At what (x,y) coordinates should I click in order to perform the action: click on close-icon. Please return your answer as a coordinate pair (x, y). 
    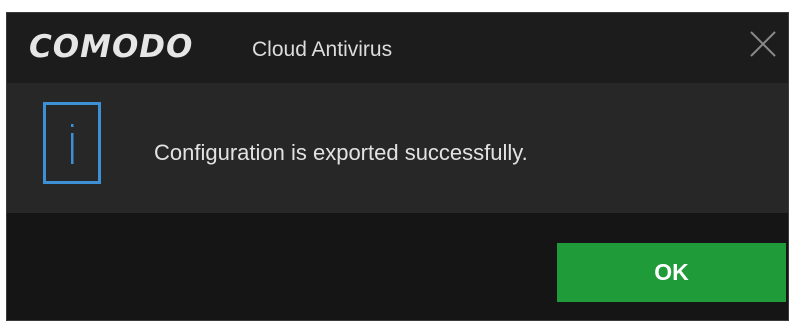
    Looking at the image, I should click on (763, 44).